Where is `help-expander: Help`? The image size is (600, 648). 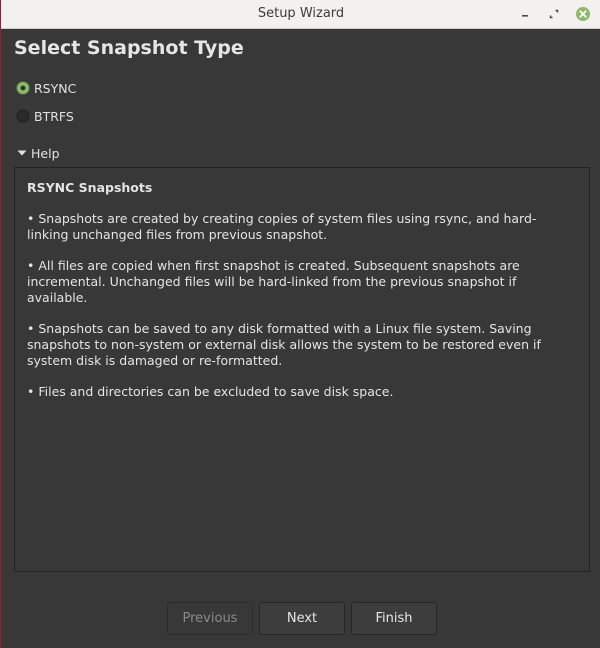 help-expander: Help is located at coordinates (38, 153).